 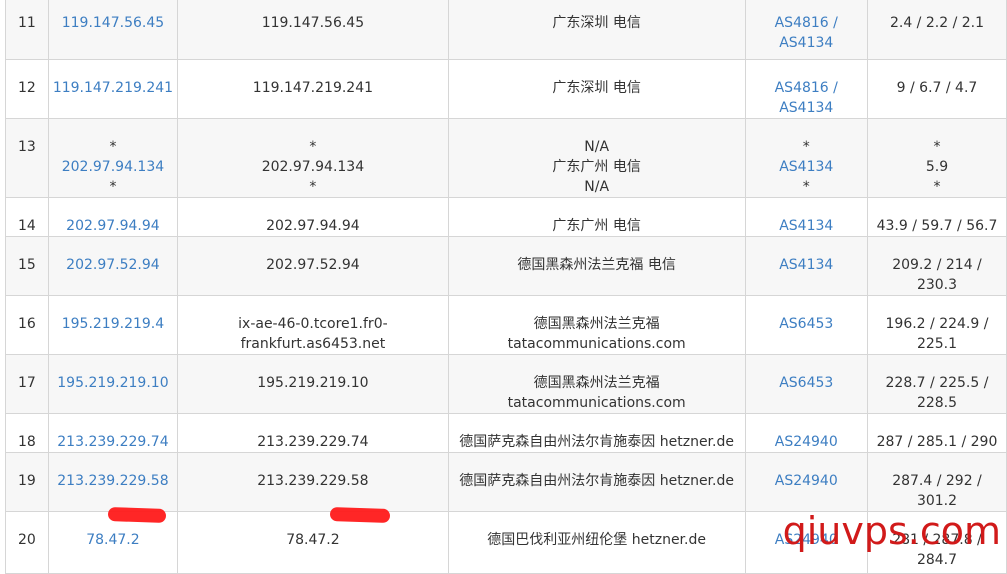 What do you see at coordinates (936, 325) in the screenshot?
I see `latency-cell: 196.2 / 224.9 / 225.1` at bounding box center [936, 325].